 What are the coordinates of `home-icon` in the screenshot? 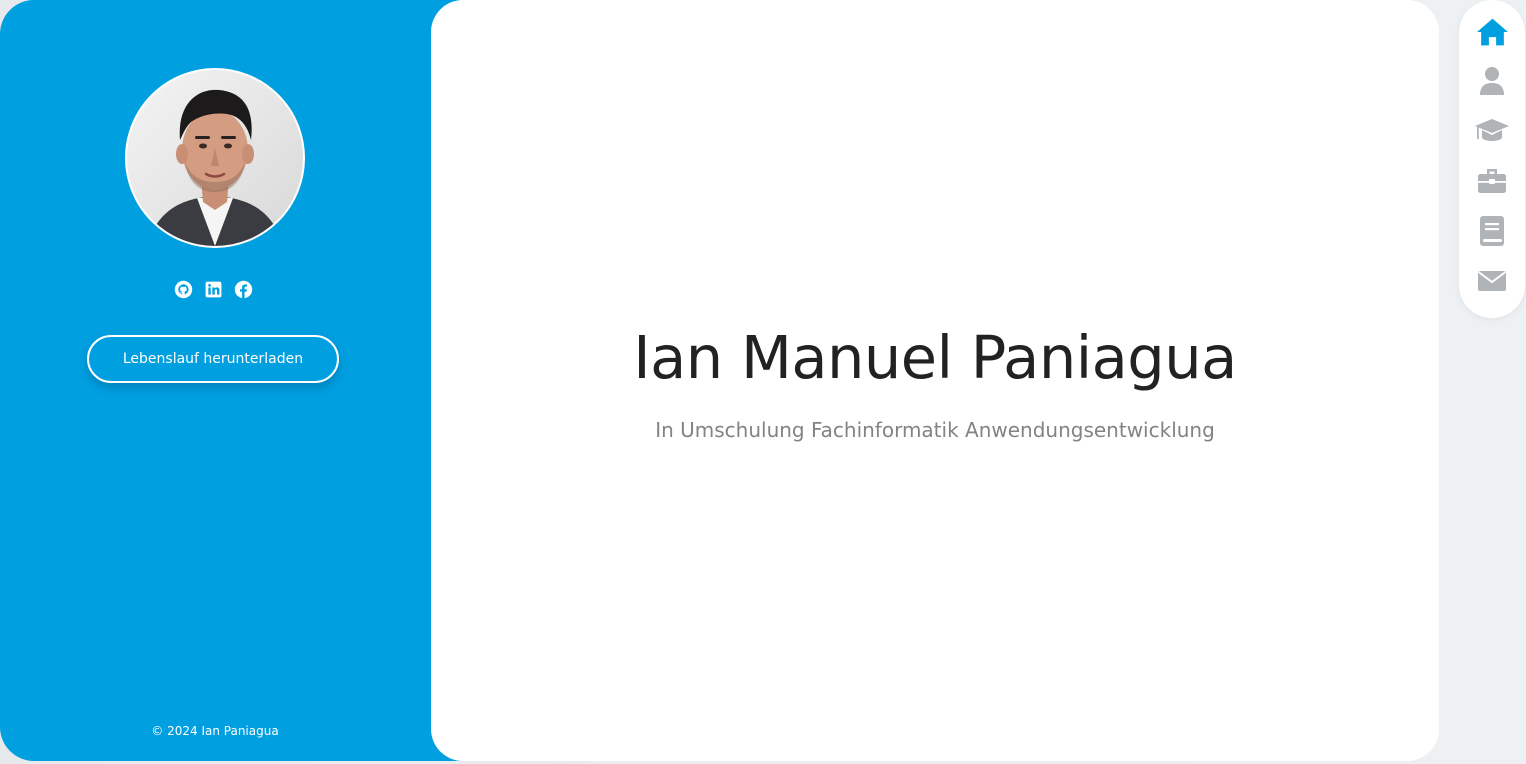 It's located at (1492, 32).